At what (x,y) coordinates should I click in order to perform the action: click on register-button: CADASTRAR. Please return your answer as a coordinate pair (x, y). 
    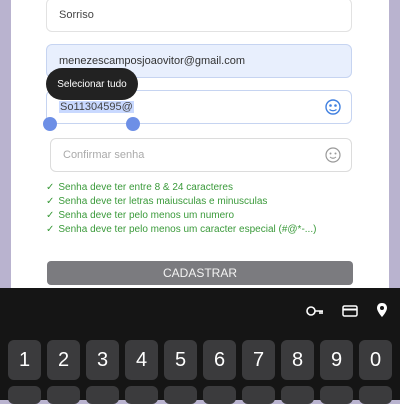
    Looking at the image, I should click on (200, 273).